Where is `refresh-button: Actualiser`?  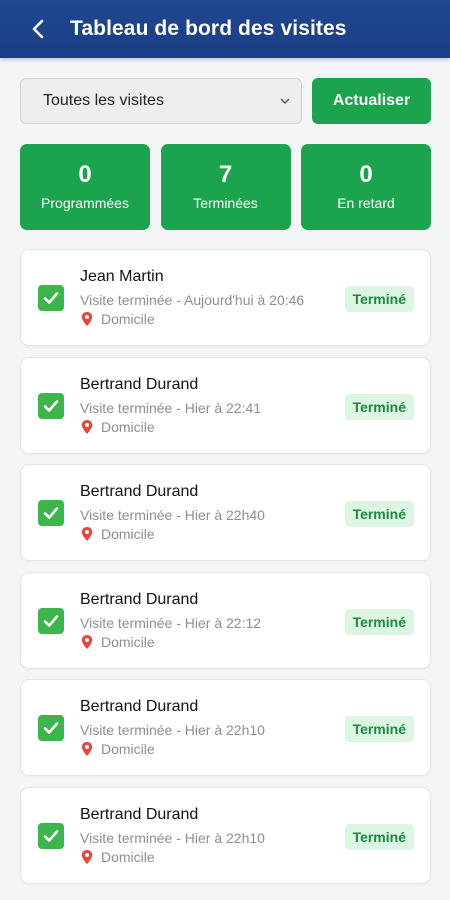
refresh-button: Actualiser is located at coordinates (371, 101).